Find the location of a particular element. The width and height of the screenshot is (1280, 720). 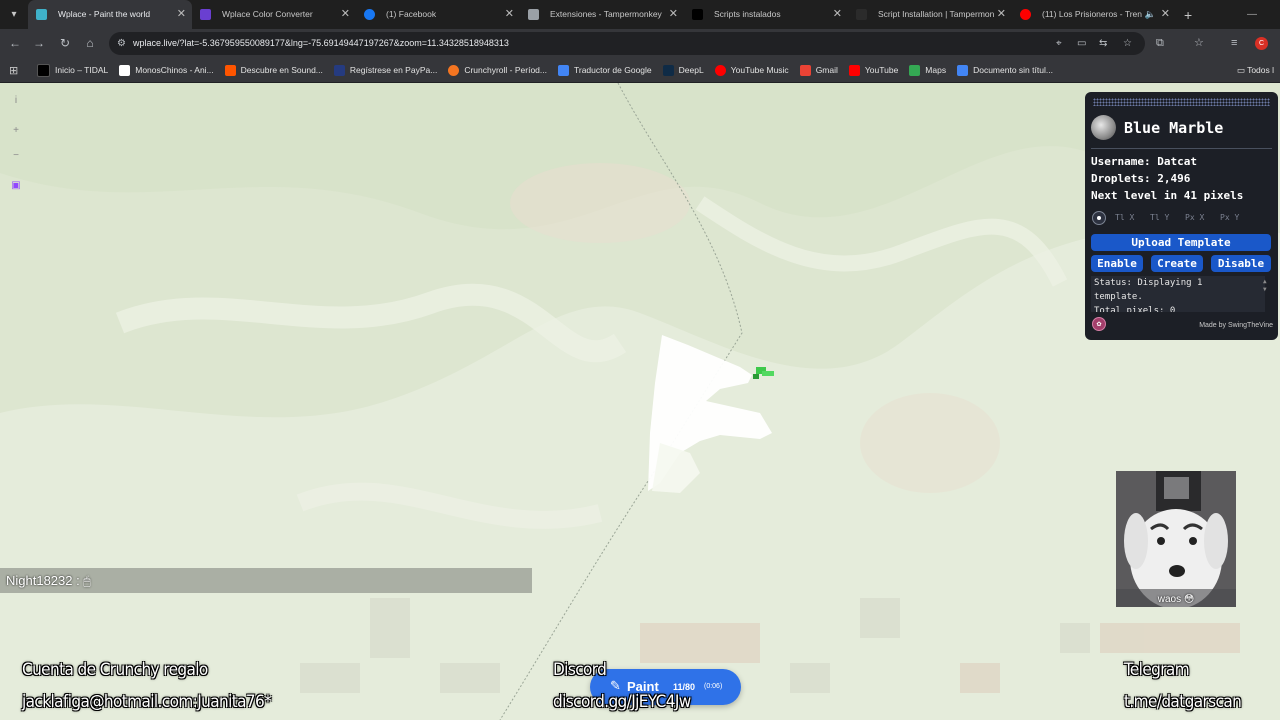

pixel-x-input: Px X is located at coordinates (1194, 217).